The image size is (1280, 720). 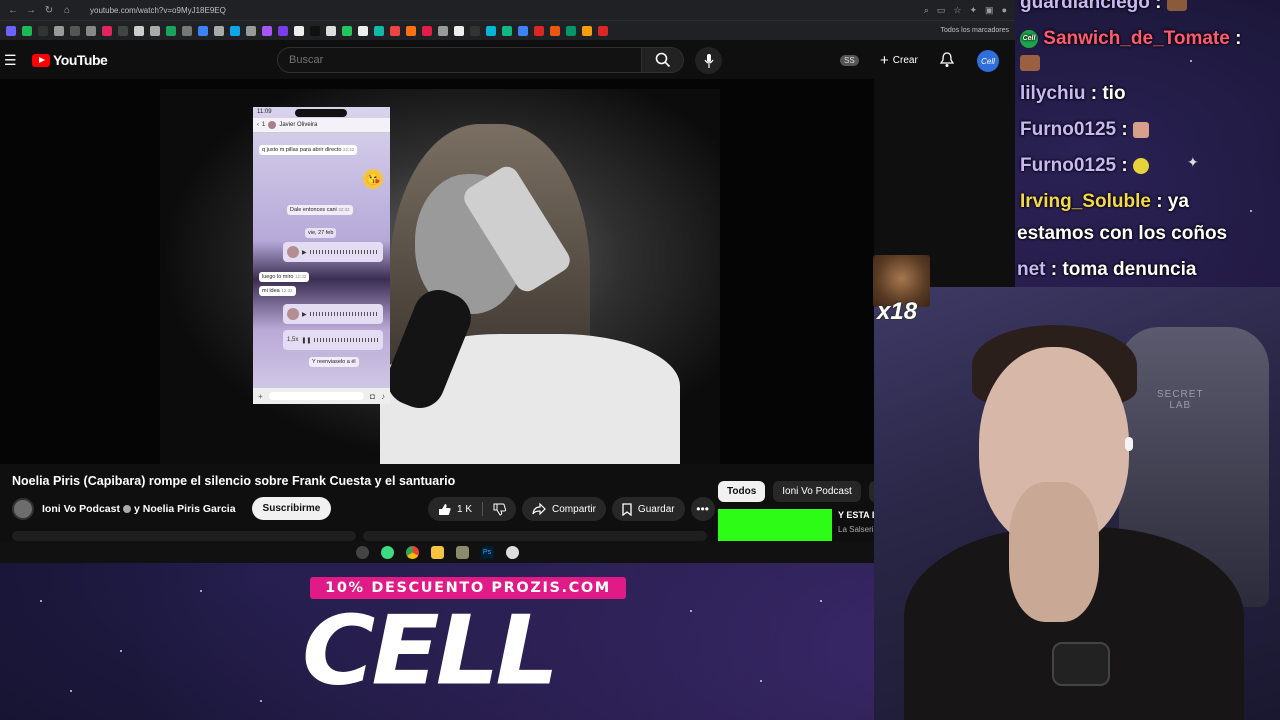 What do you see at coordinates (437, 552) in the screenshot?
I see `folder-icon` at bounding box center [437, 552].